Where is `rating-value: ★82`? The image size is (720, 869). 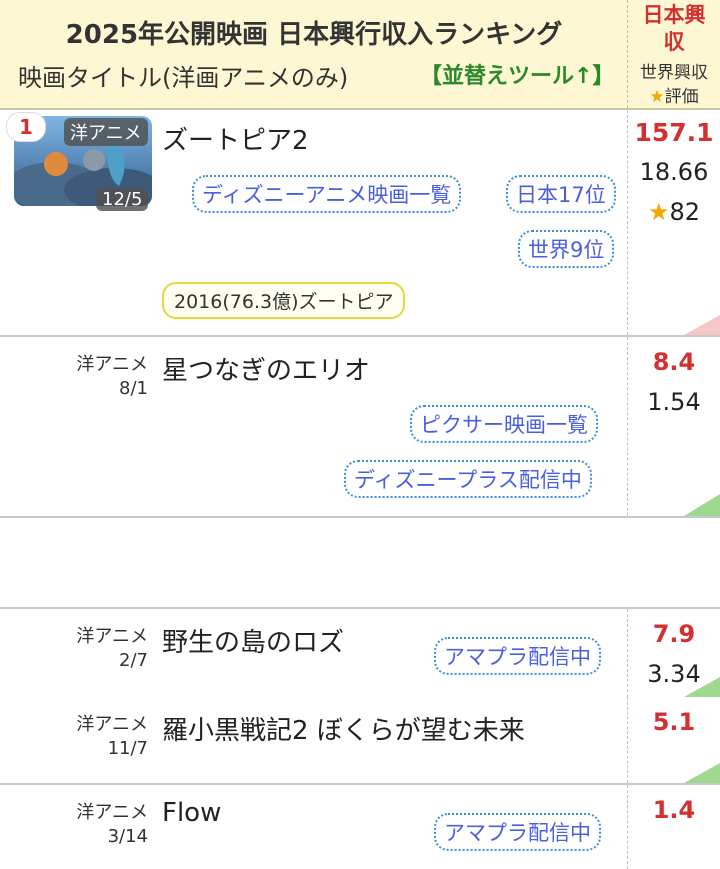 rating-value: ★82 is located at coordinates (674, 212).